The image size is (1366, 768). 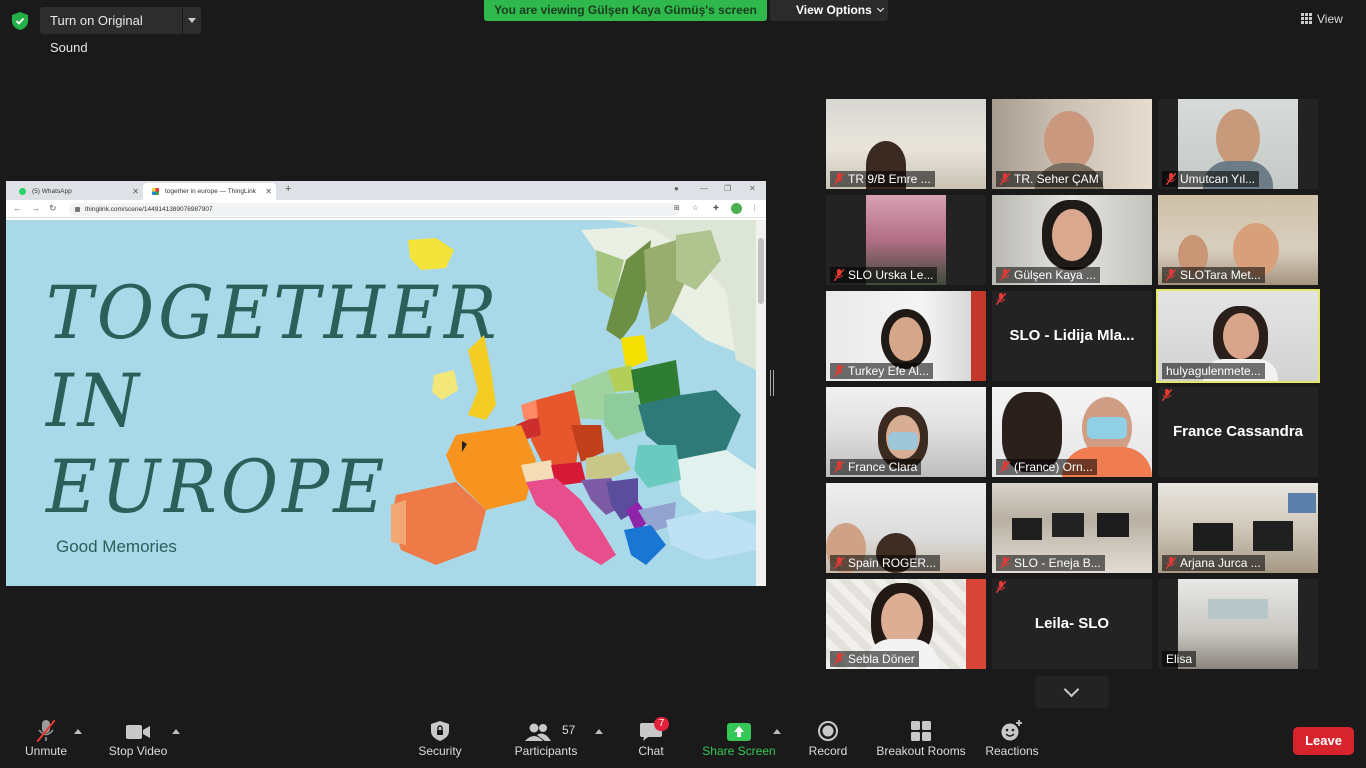 What do you see at coordinates (716, 208) in the screenshot?
I see `extensions-icon: ✚` at bounding box center [716, 208].